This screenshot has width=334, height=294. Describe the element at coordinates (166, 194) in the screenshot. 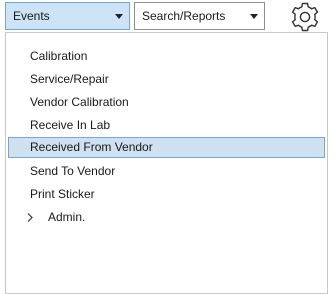

I see `menu-item-print-sticker: Print Sticker` at that location.